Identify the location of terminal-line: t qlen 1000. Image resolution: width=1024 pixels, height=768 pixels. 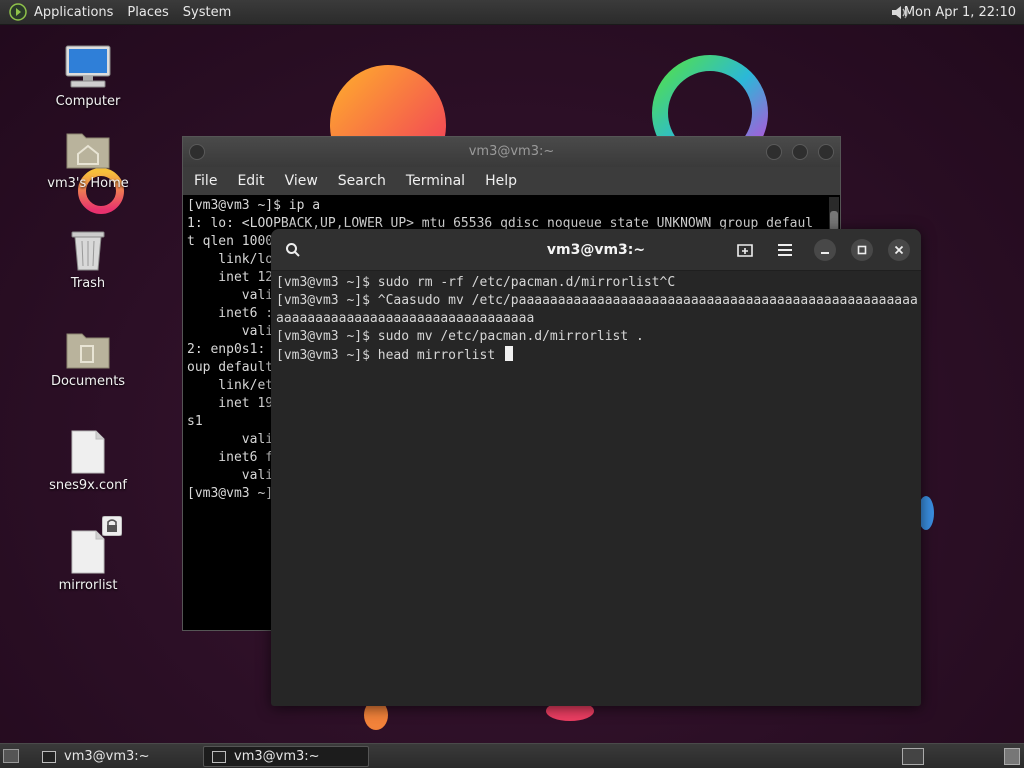
(230, 241).